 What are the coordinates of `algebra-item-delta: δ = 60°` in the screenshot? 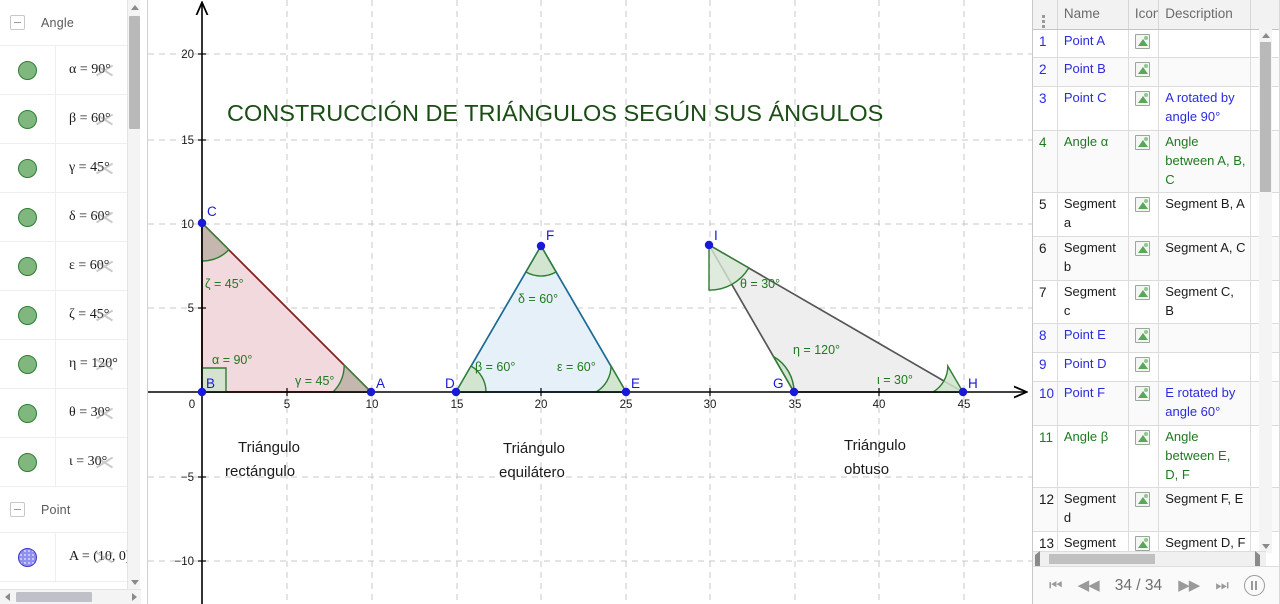 It's located at (64, 217).